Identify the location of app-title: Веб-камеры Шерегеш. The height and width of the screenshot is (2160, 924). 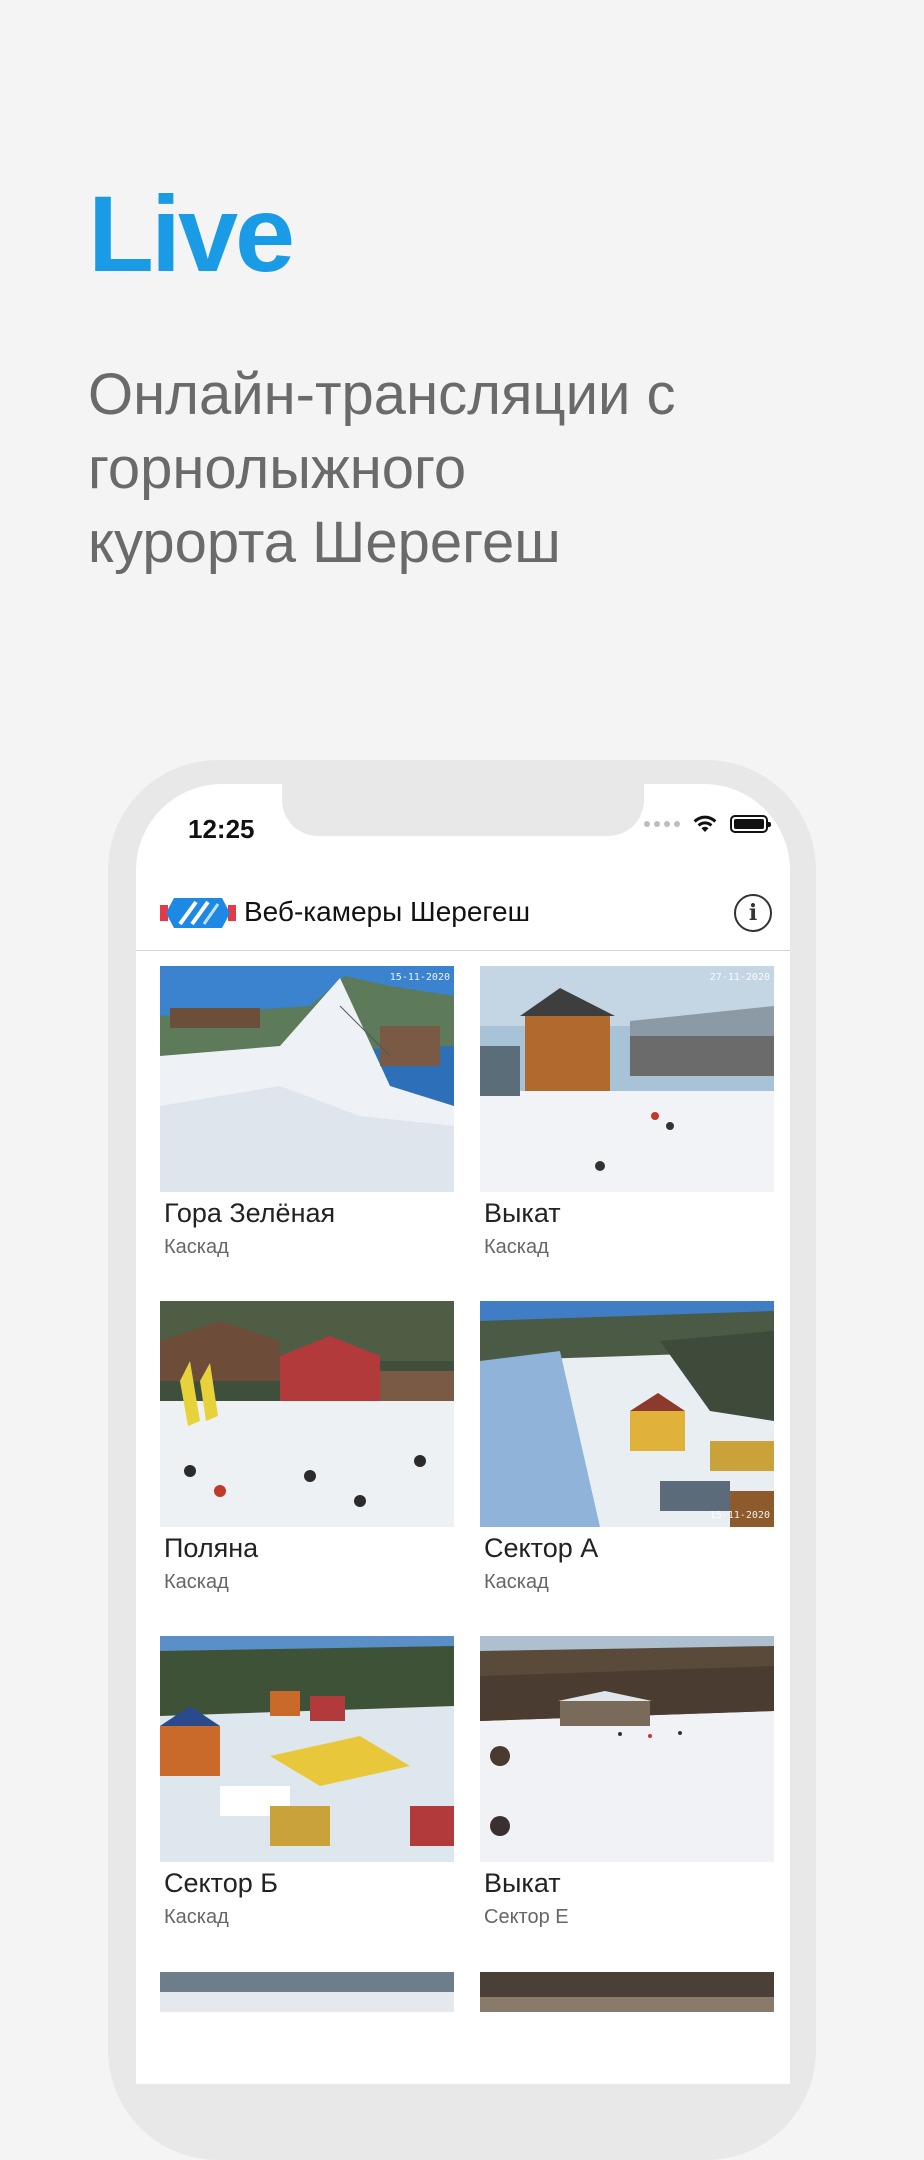
(387, 911).